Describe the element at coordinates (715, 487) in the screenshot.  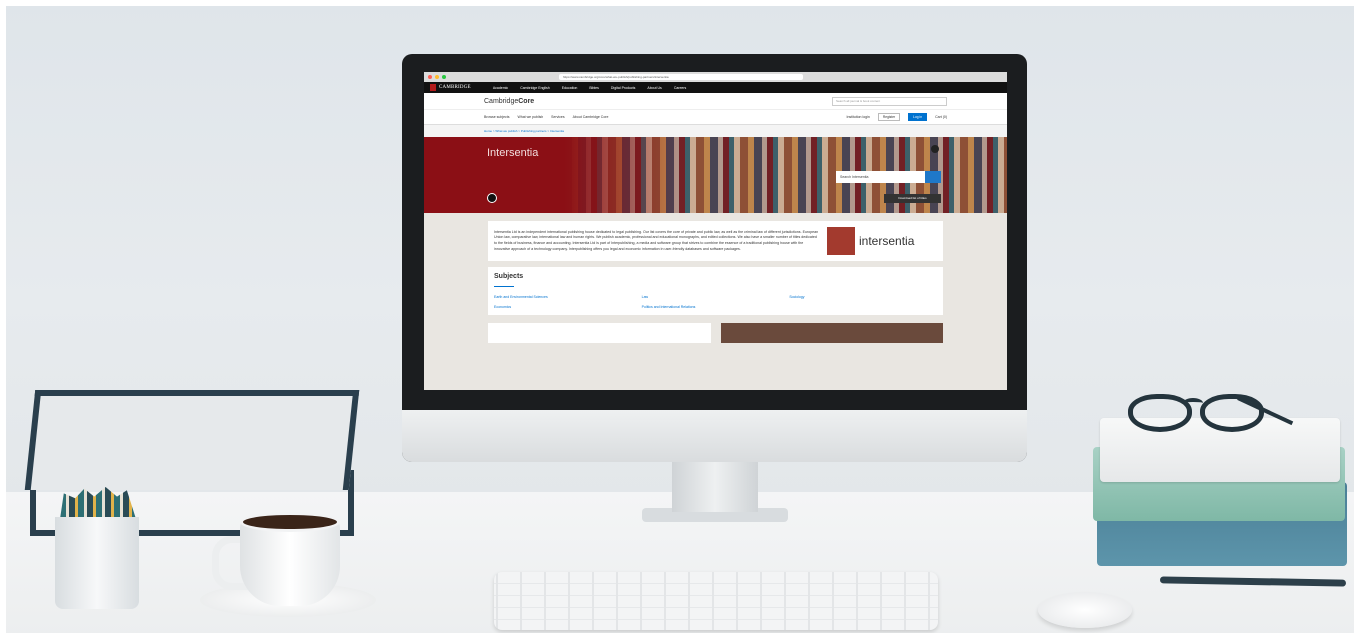
I see `monitor-stand` at that location.